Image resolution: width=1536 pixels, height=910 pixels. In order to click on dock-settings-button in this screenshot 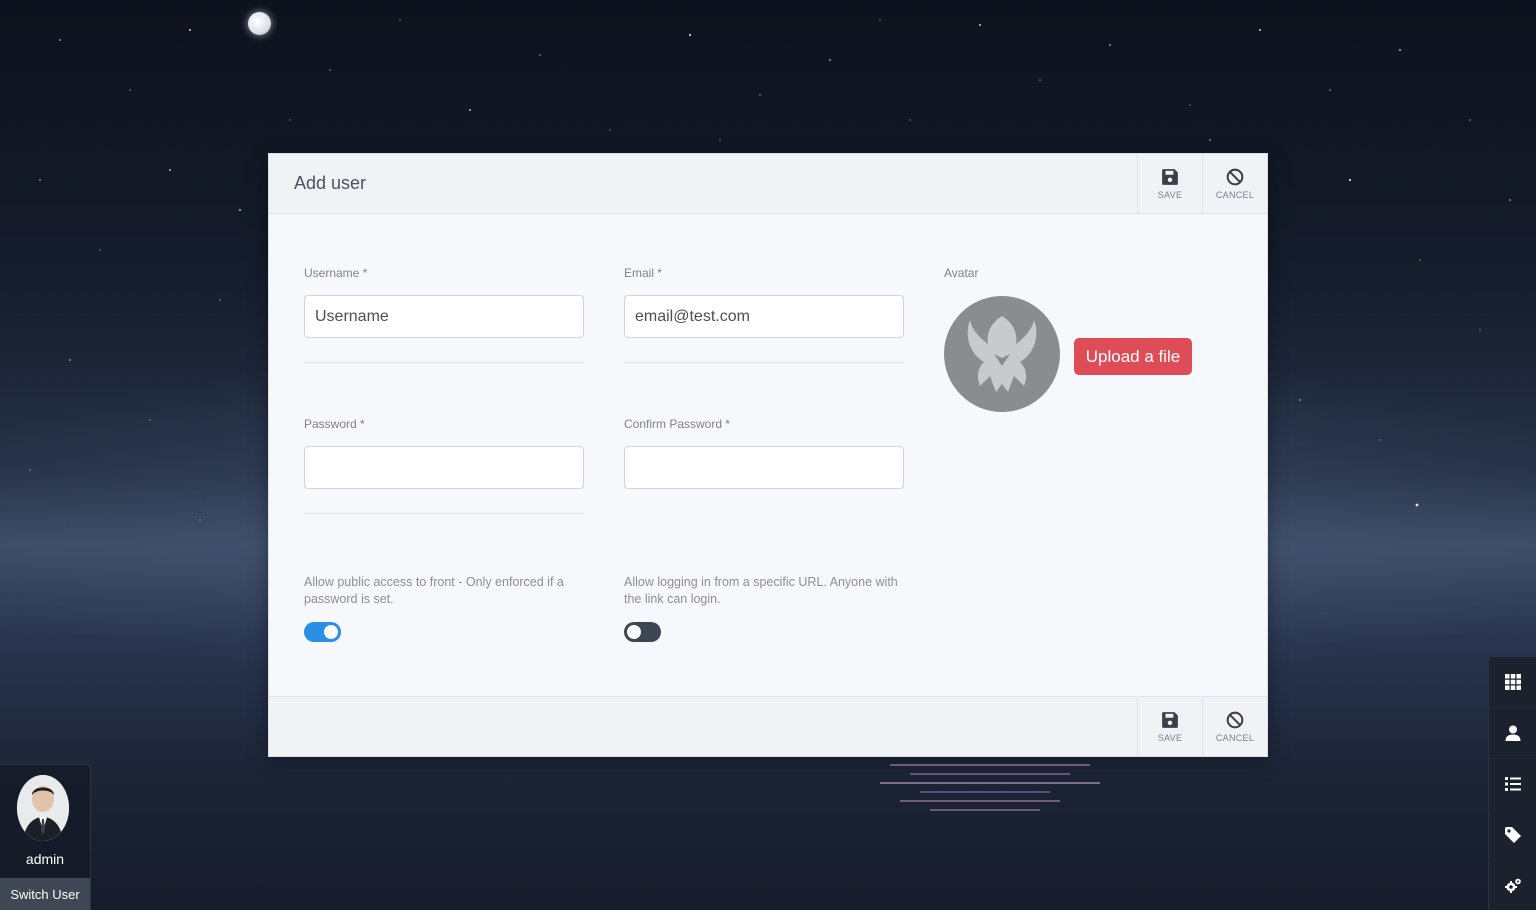, I will do `click(1512, 885)`.